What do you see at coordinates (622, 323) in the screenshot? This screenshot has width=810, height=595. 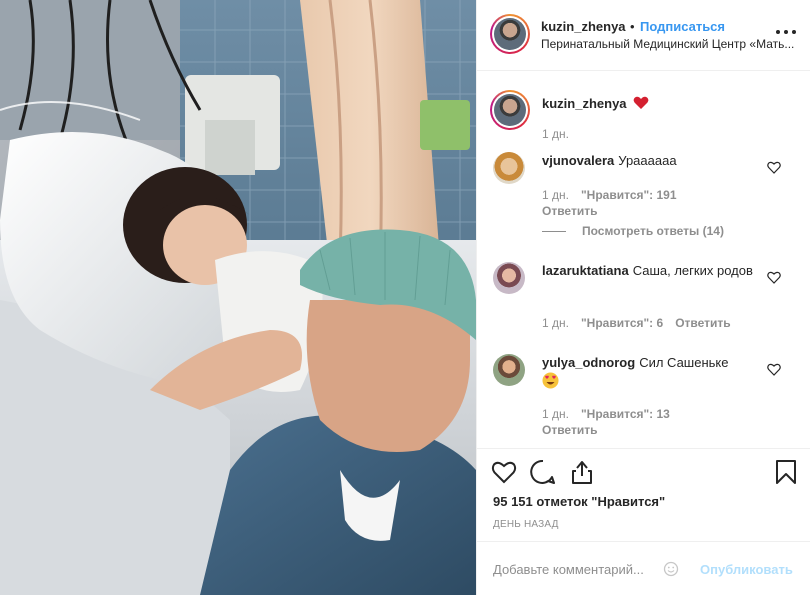 I see `comment-likes: "Нравится": 6` at bounding box center [622, 323].